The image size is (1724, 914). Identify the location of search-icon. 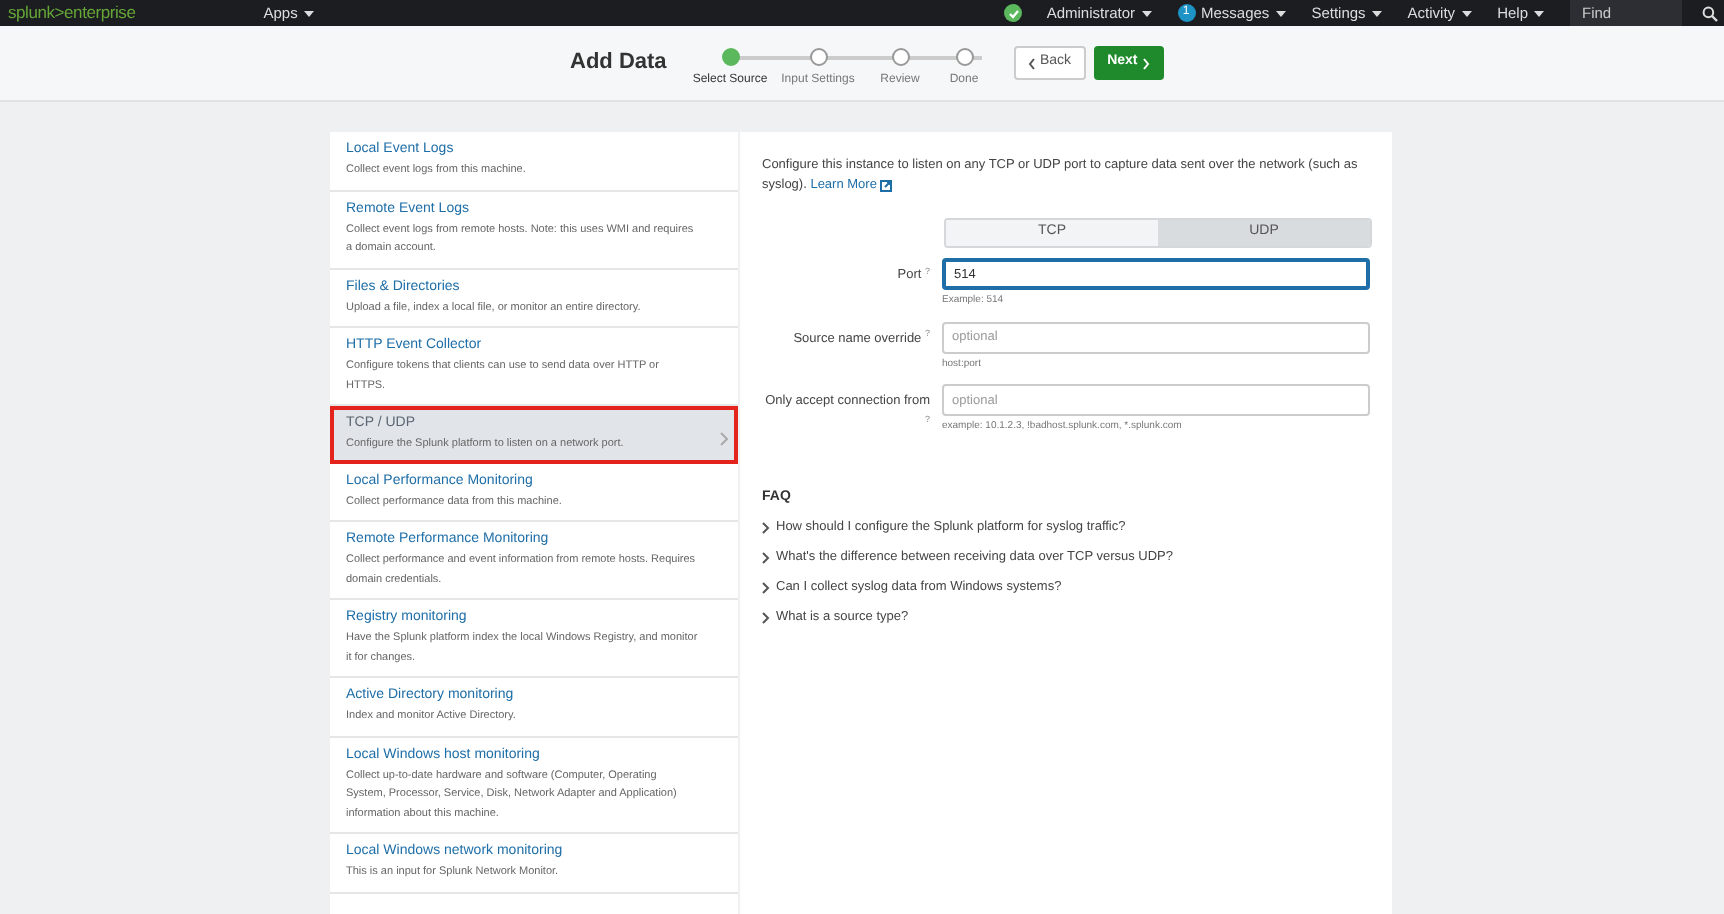
(1710, 13).